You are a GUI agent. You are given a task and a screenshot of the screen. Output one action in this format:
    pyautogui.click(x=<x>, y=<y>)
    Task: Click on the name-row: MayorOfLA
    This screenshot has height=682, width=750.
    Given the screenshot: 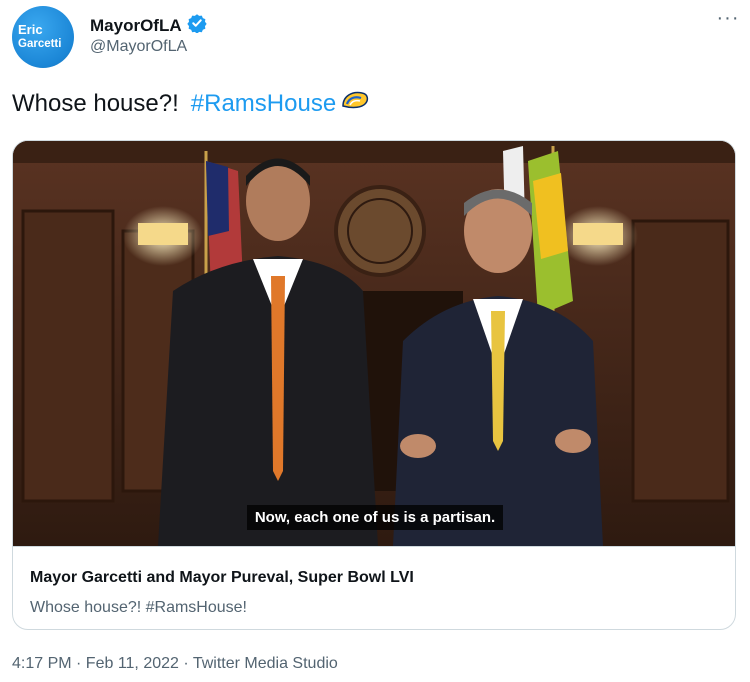 What is the action you would take?
    pyautogui.click(x=148, y=25)
    